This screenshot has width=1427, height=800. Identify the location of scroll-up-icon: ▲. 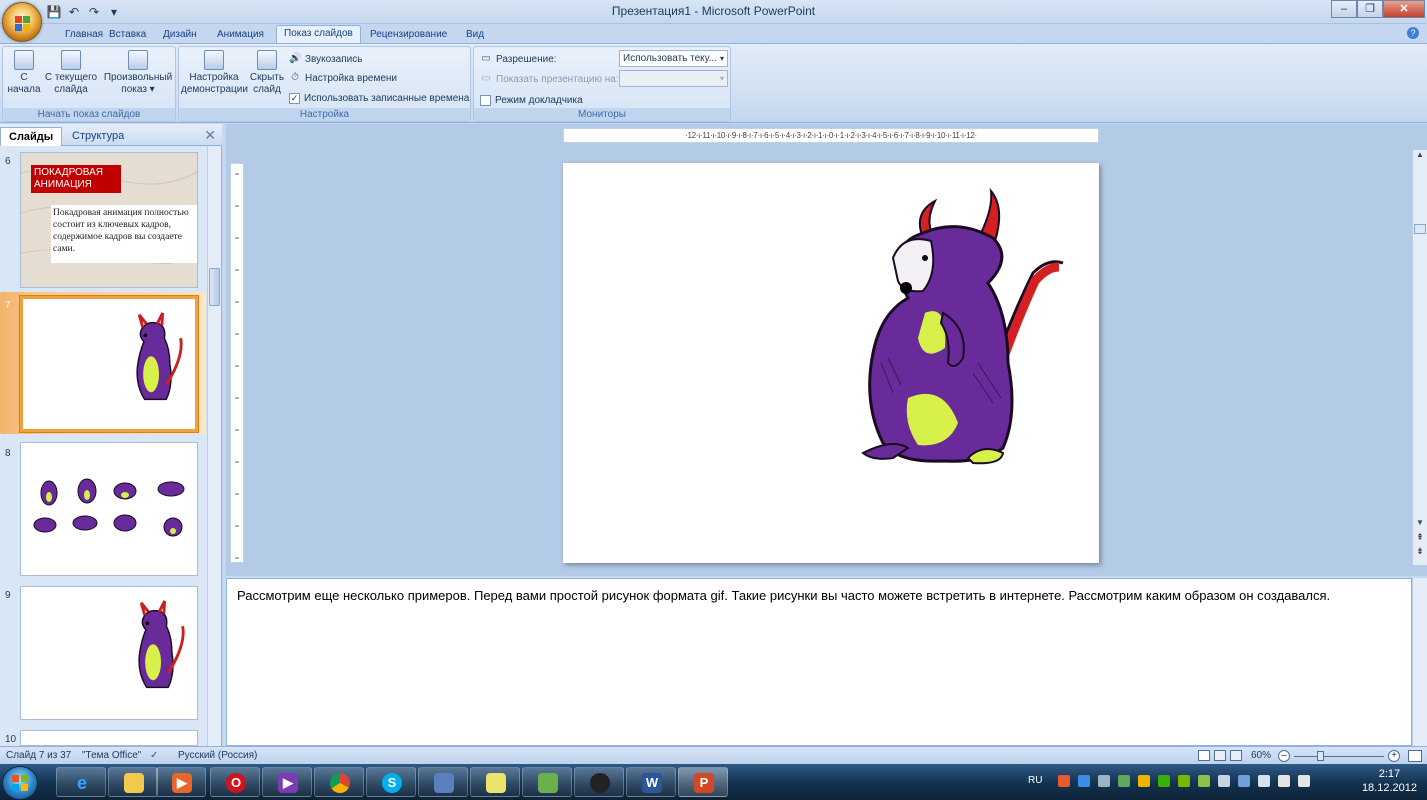
(1420, 156).